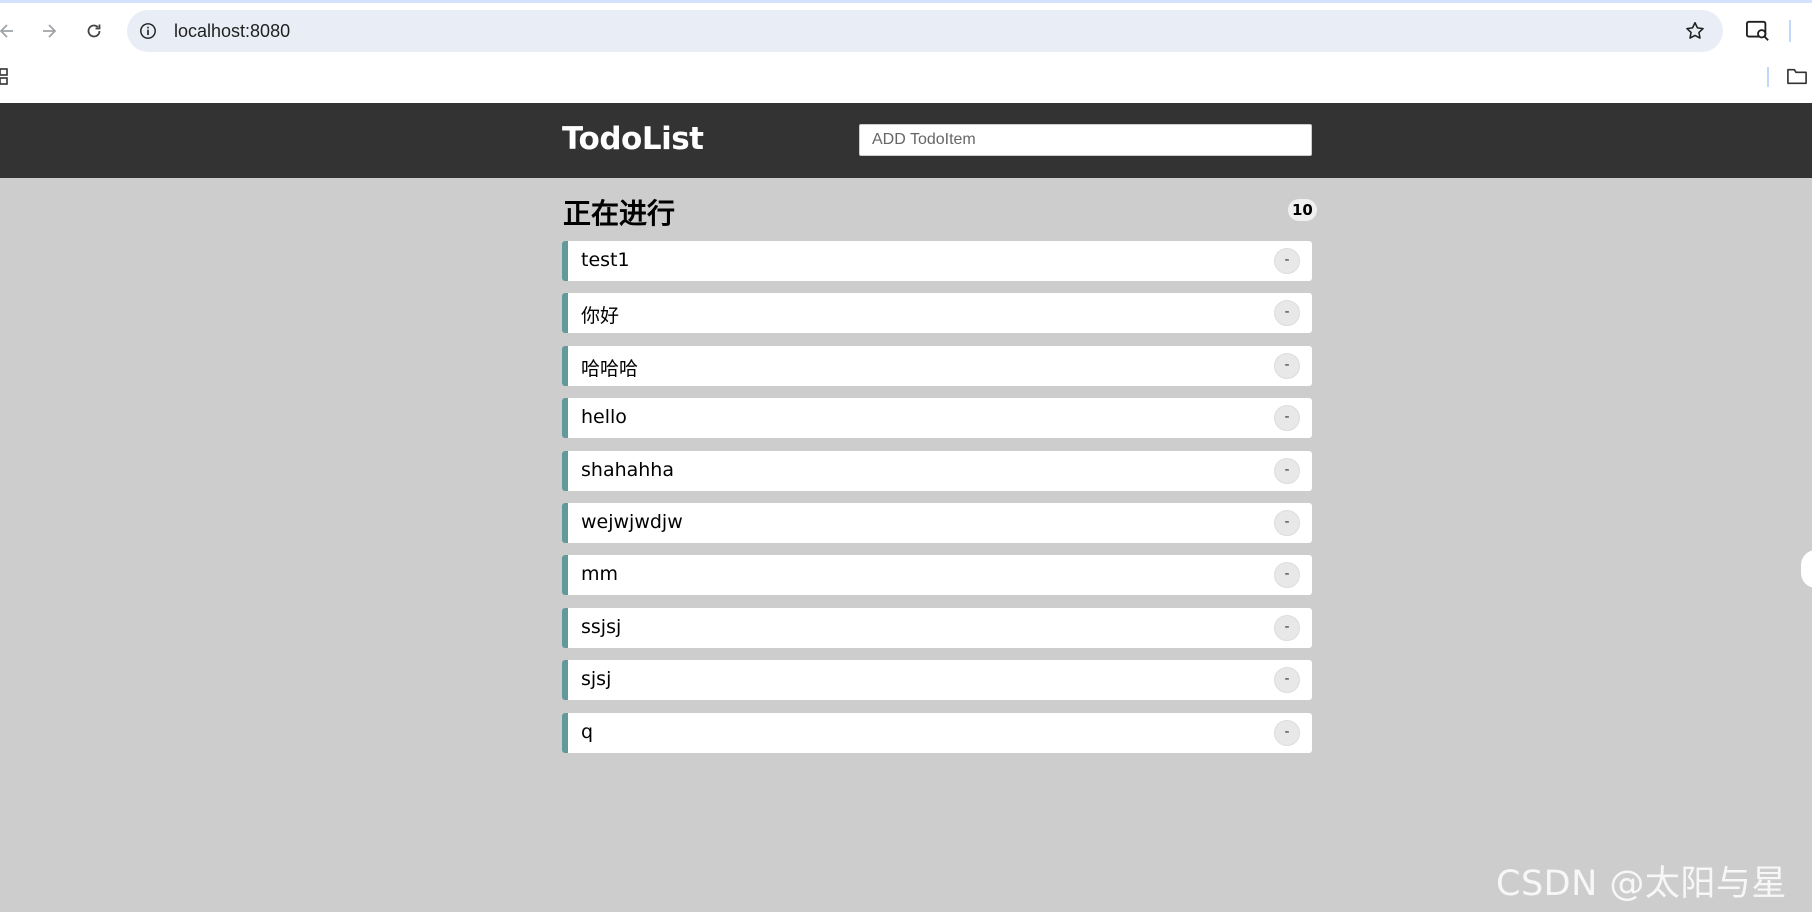 The width and height of the screenshot is (1812, 912). What do you see at coordinates (599, 574) in the screenshot?
I see `todo-label: mm` at bounding box center [599, 574].